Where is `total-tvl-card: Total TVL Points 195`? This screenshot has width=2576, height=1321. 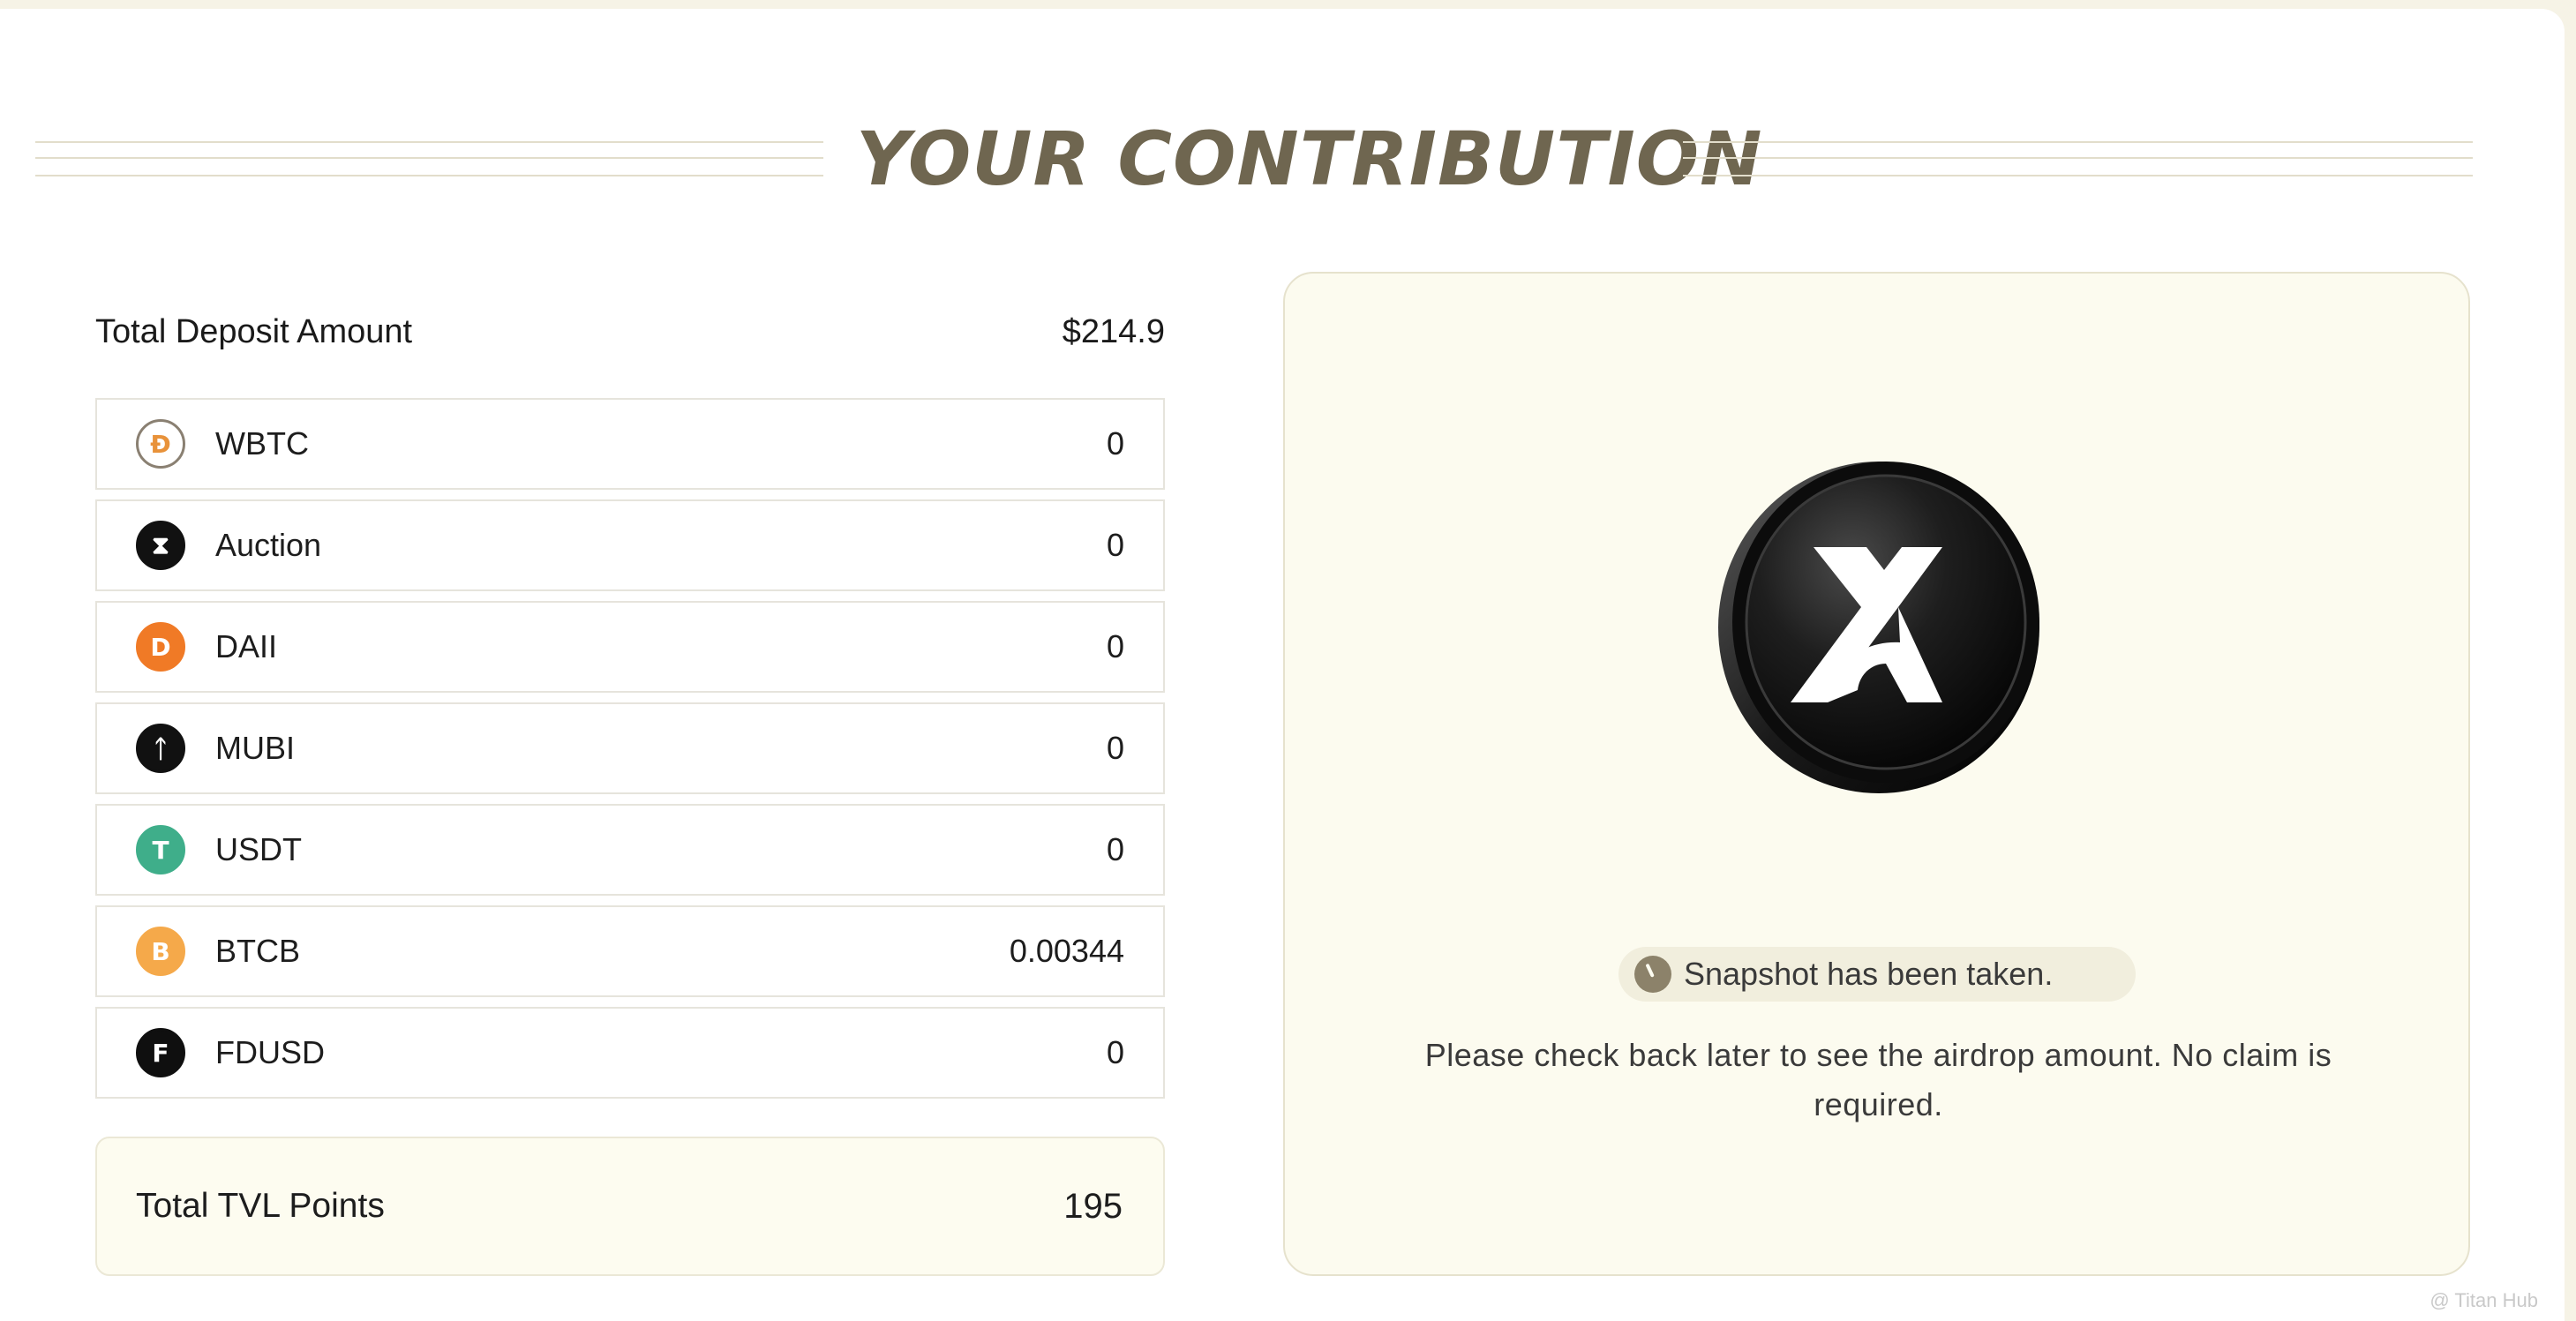
total-tvl-card: Total TVL Points 195 is located at coordinates (630, 1206).